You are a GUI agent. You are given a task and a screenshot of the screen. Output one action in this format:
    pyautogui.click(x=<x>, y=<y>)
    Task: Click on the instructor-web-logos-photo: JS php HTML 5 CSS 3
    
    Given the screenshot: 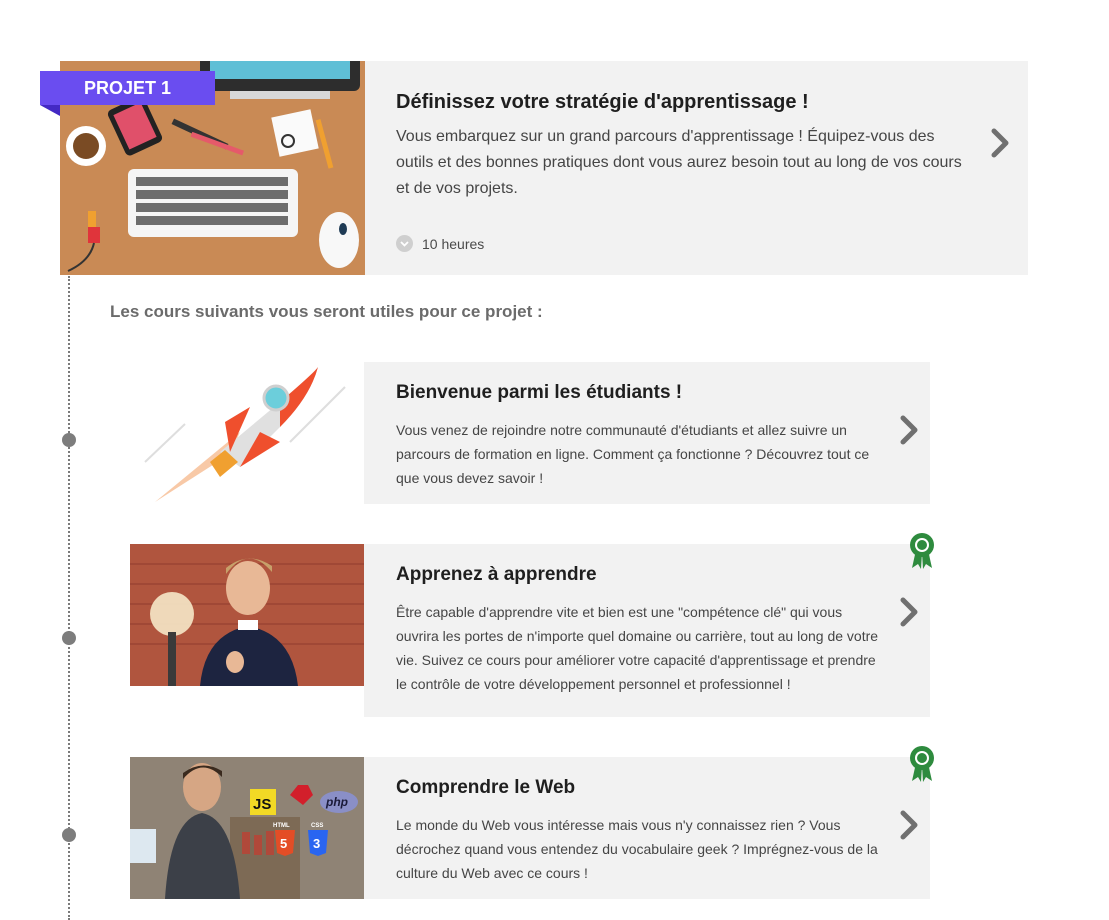 What is the action you would take?
    pyautogui.click(x=247, y=828)
    